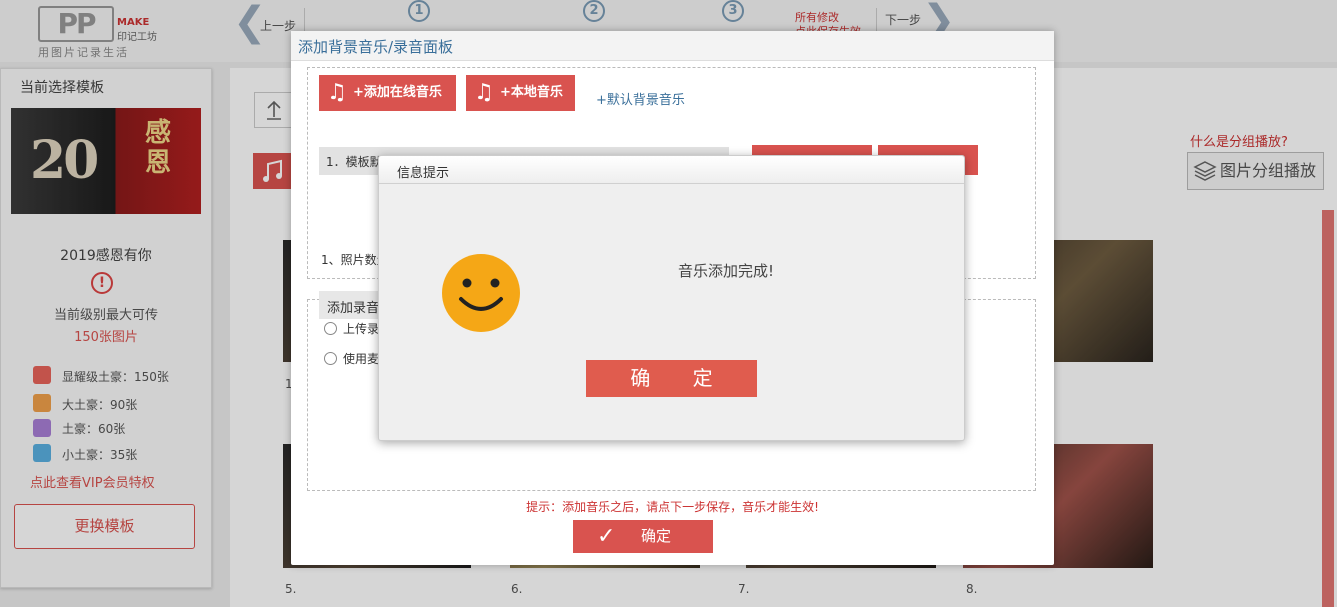  I want to click on panel-confirm-label: 确定, so click(655, 536).